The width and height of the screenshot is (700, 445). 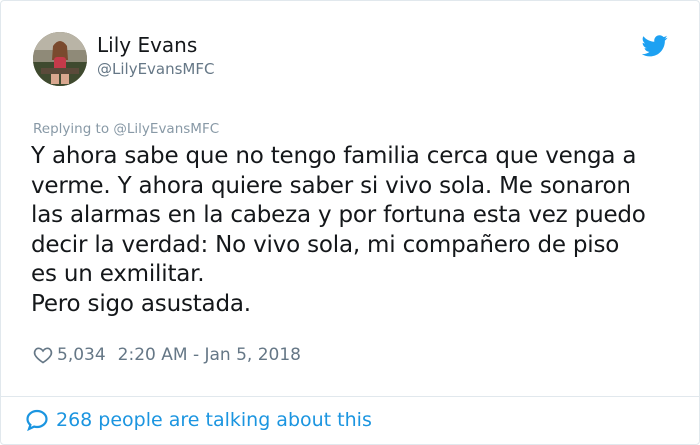 I want to click on talking-about-link: 268 people are talking about this, so click(x=198, y=420).